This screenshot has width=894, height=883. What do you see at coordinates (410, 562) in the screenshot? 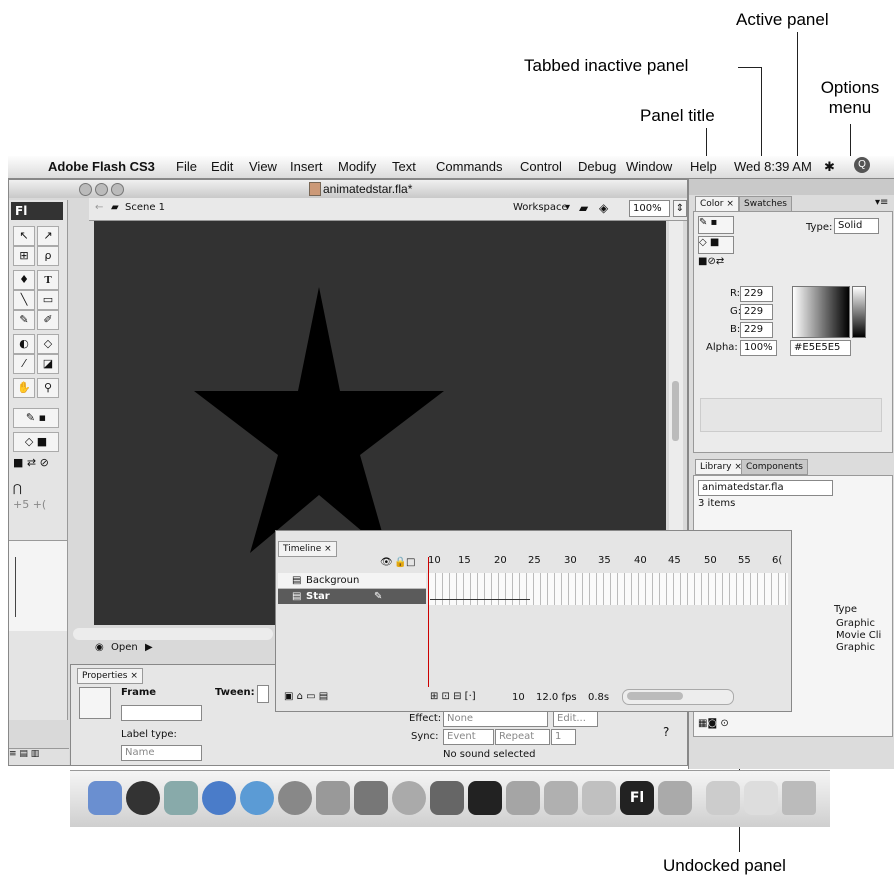
I see `outline-layers-icon: □` at bounding box center [410, 562].